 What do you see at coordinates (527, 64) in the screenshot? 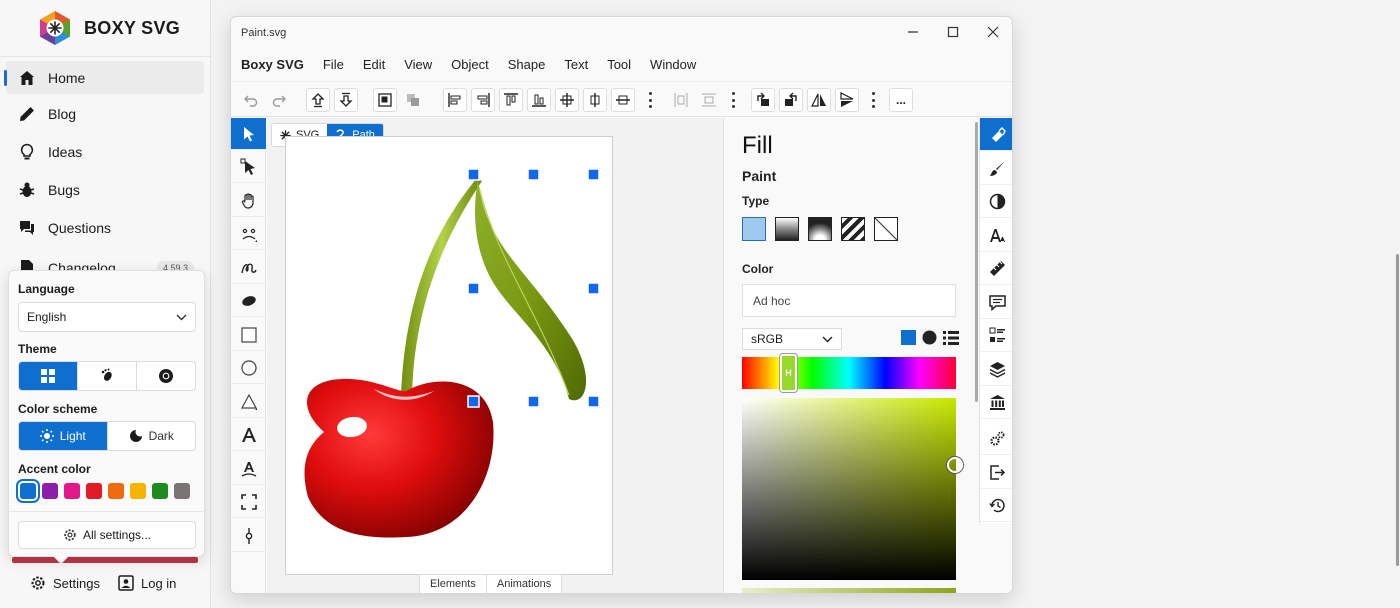
I see `menu-shape: Shape` at bounding box center [527, 64].